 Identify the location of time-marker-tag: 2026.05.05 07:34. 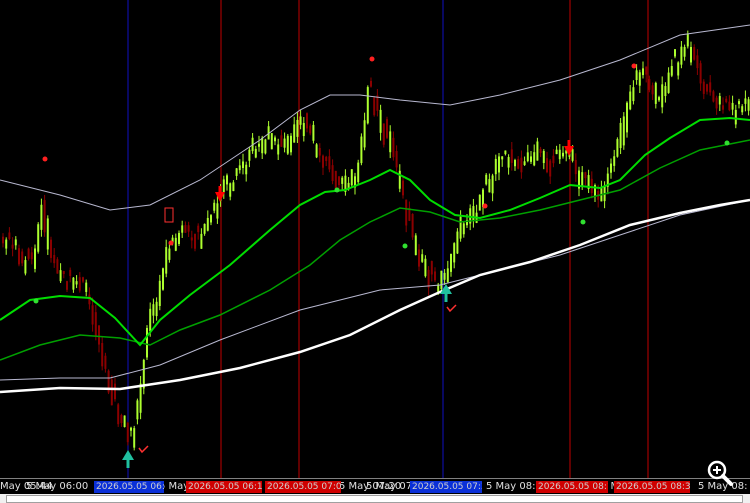
(446, 487).